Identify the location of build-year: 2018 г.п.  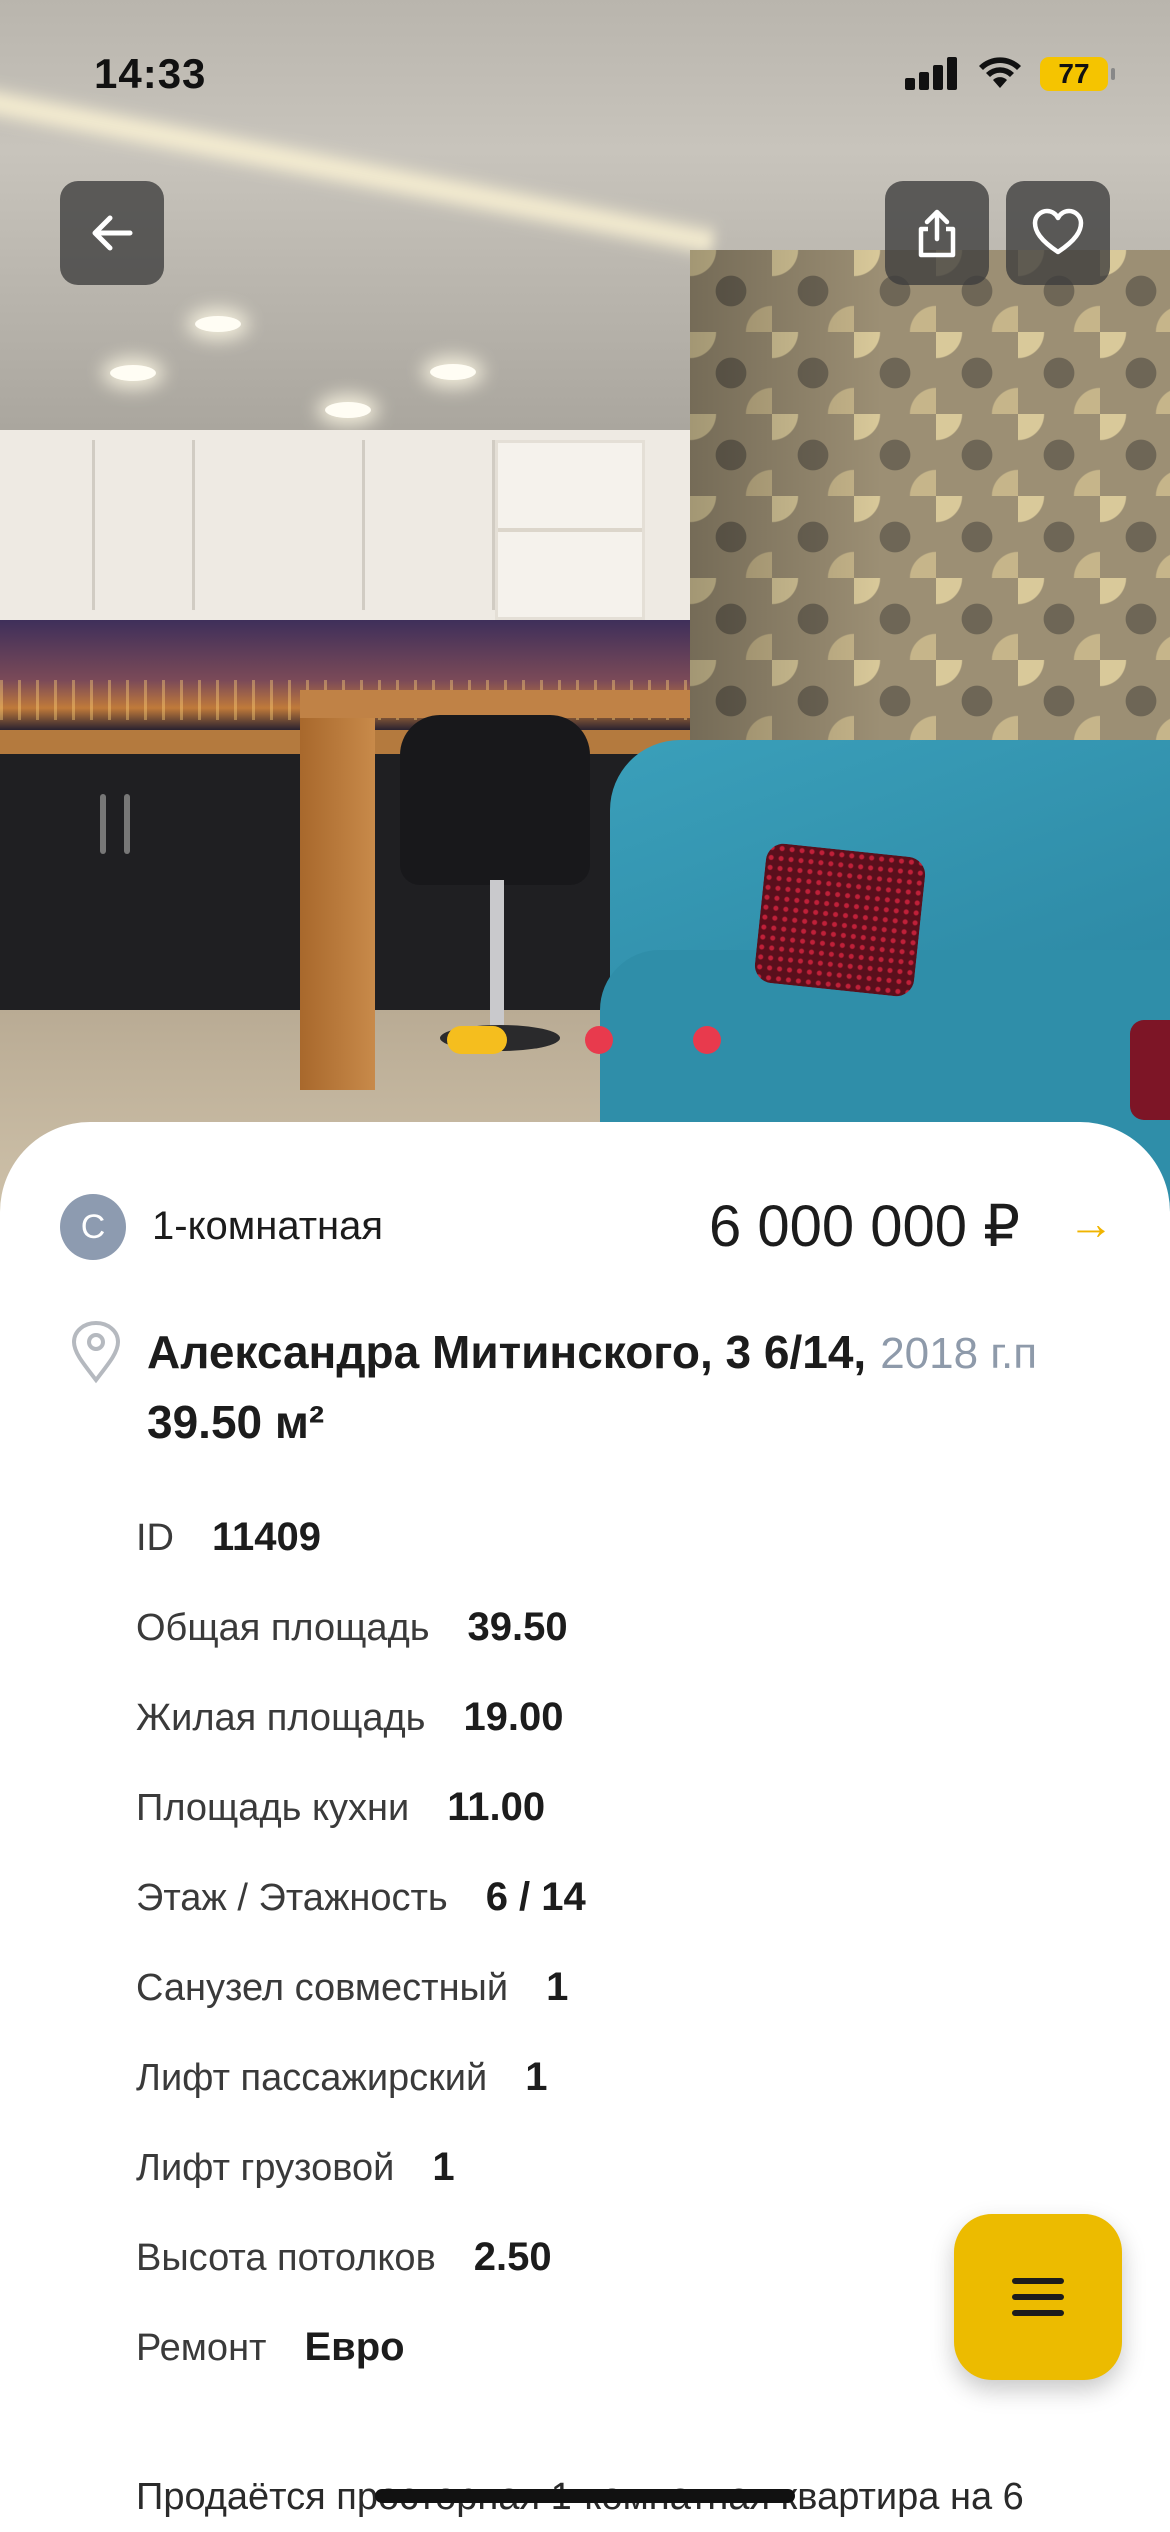
(959, 1353).